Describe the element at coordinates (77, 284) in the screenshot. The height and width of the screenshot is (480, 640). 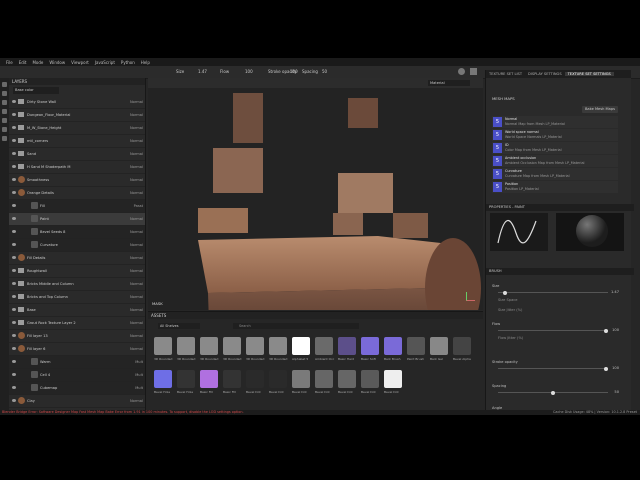
I see `layer-row: Bricks Middle and Column Normal` at that location.